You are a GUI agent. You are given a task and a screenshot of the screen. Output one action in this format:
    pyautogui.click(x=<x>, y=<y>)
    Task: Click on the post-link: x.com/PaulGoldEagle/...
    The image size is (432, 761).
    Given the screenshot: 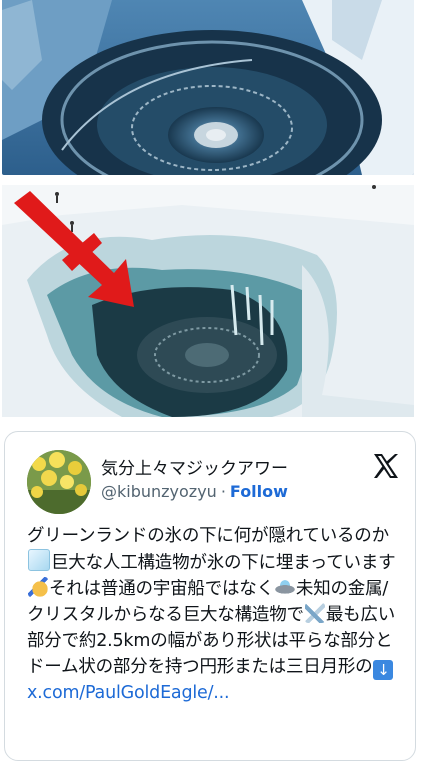 What is the action you would take?
    pyautogui.click(x=128, y=693)
    